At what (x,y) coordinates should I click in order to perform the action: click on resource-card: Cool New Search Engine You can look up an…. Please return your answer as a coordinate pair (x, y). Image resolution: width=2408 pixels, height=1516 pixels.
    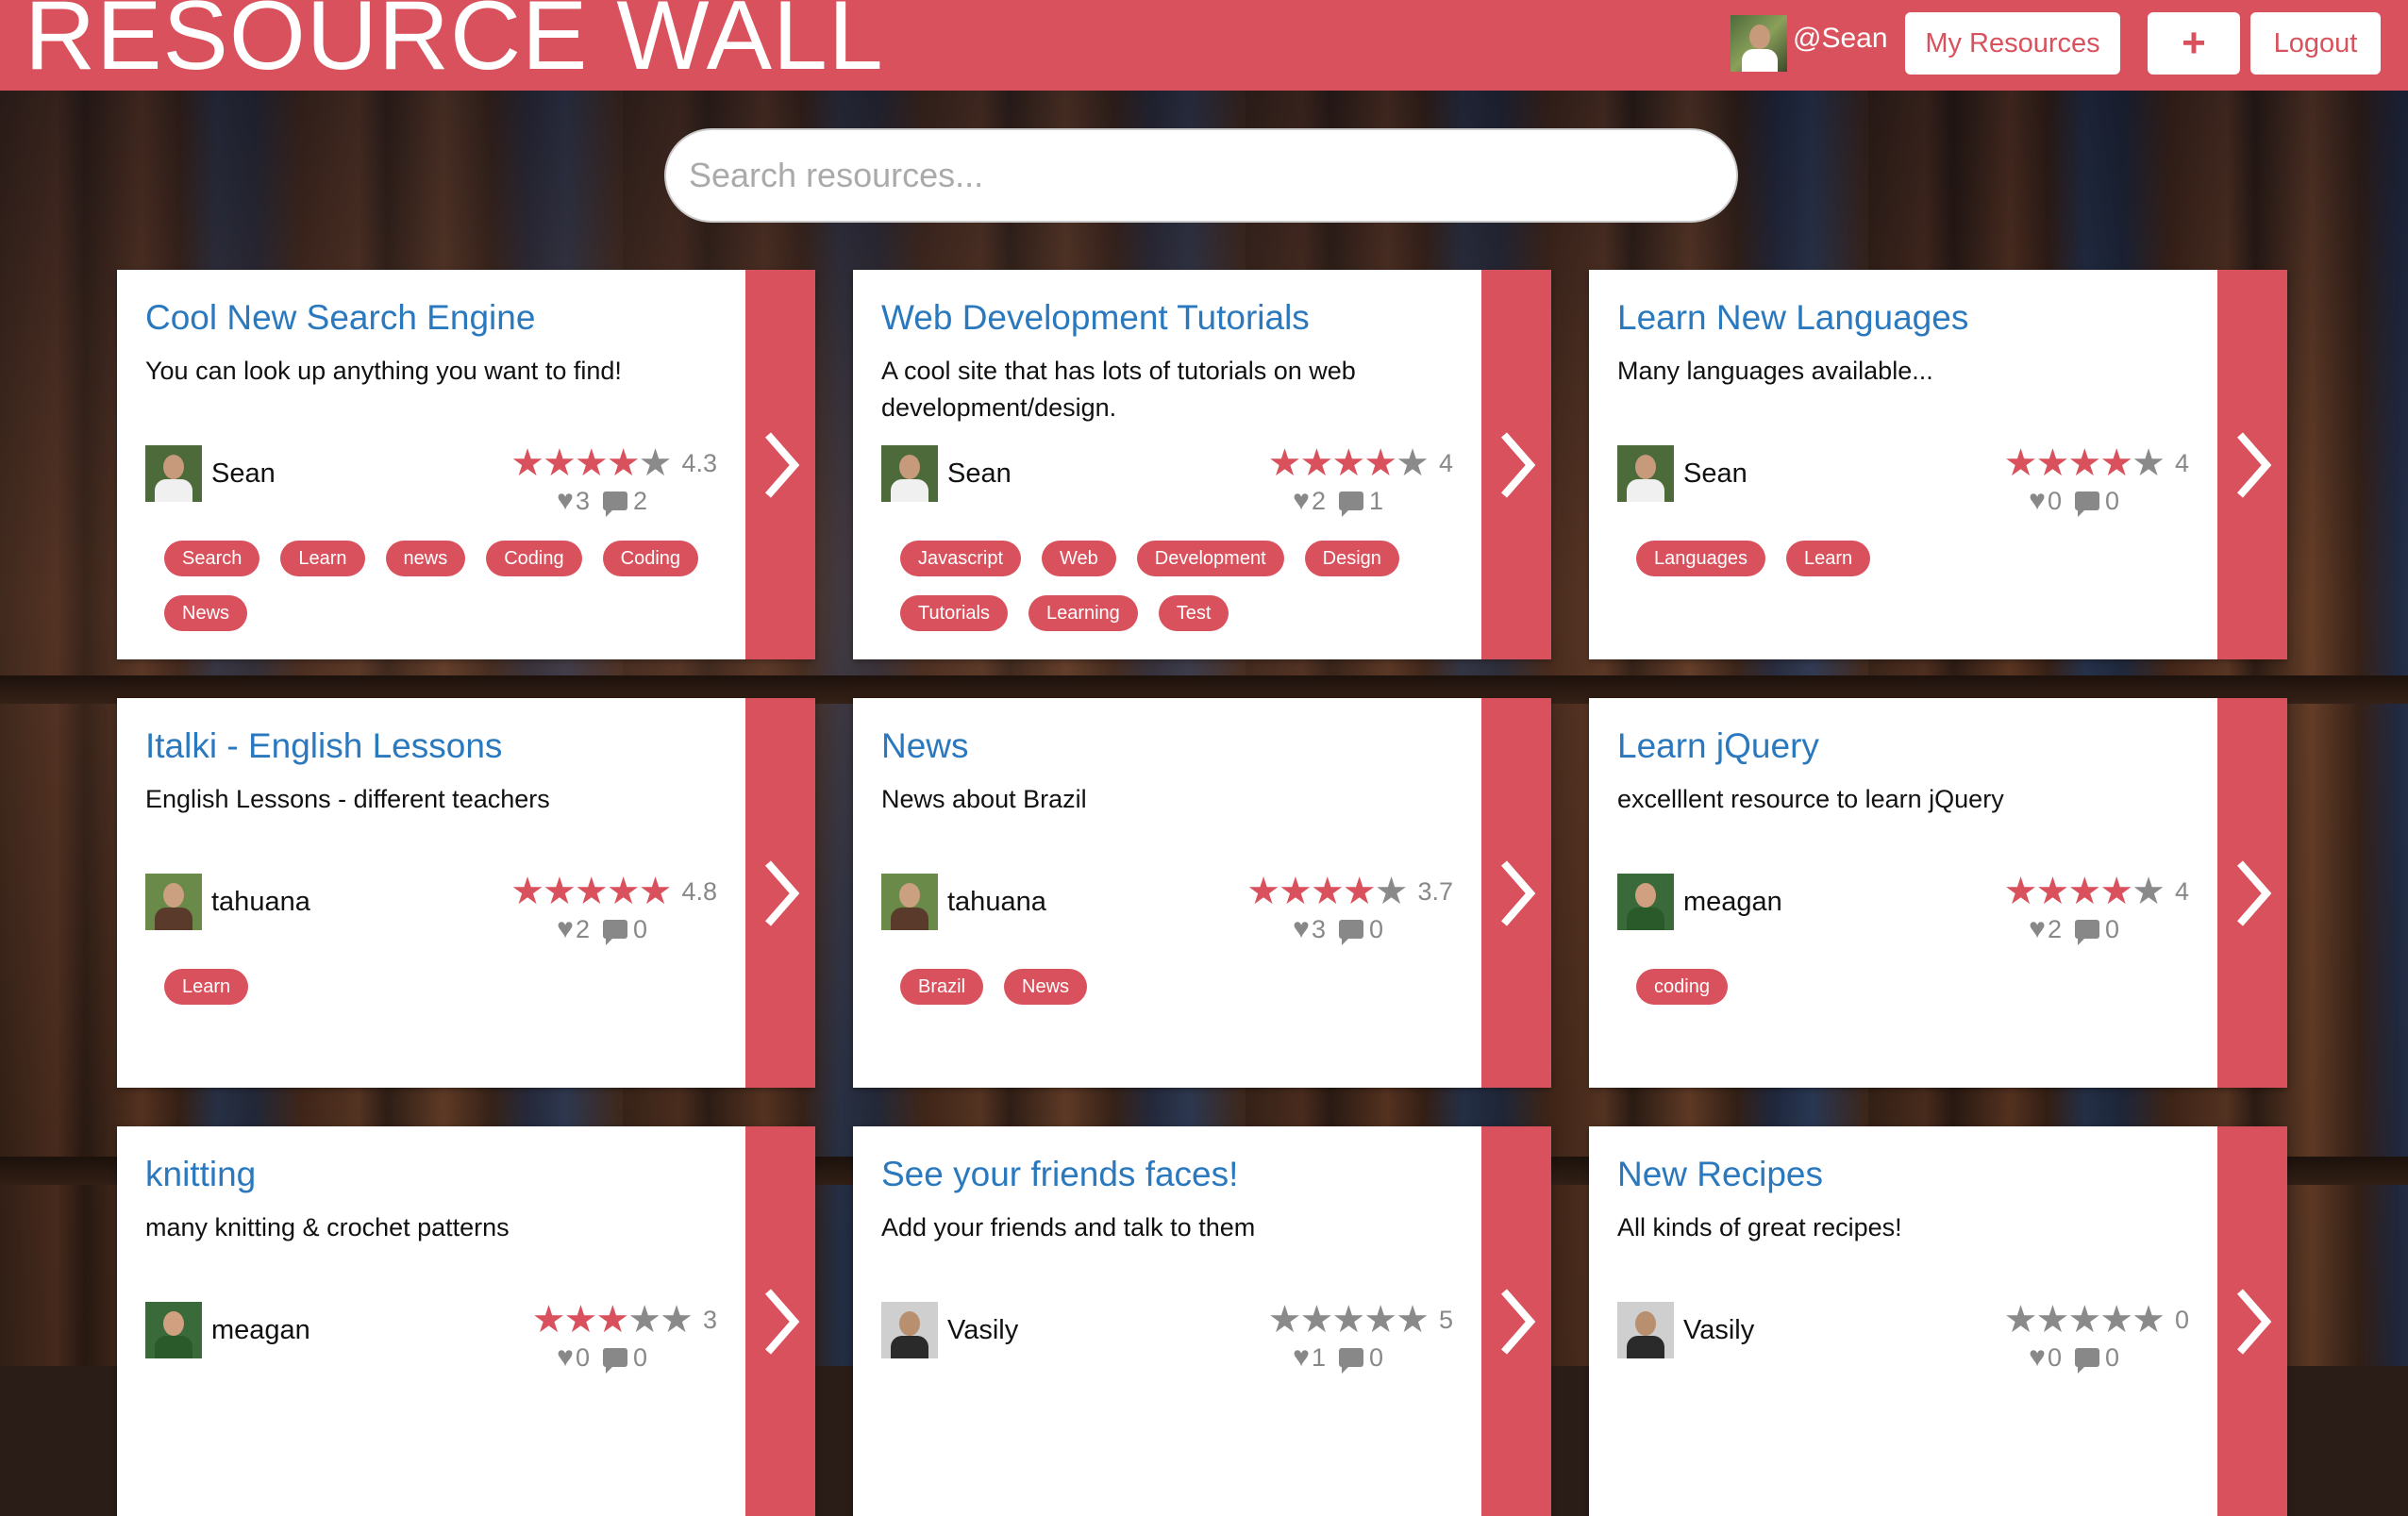
    Looking at the image, I should click on (466, 464).